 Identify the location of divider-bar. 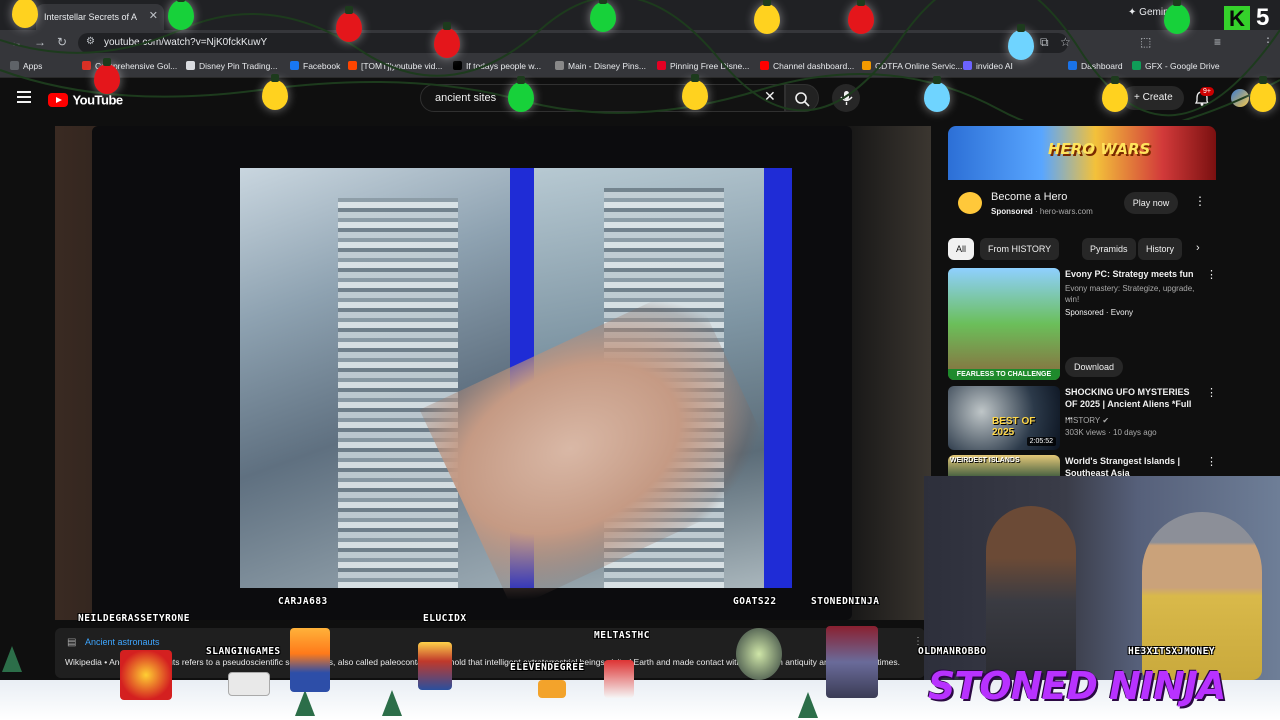
(778, 378).